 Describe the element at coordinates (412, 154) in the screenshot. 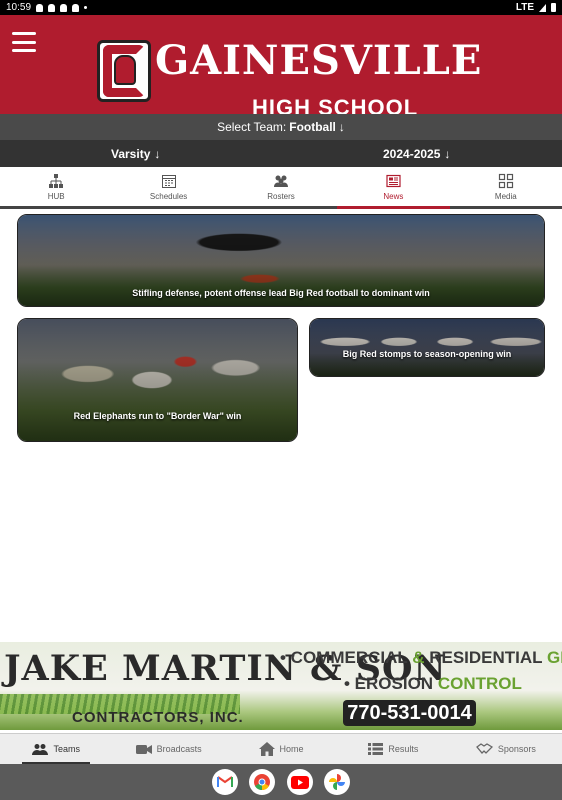

I see `season-filter-label: 2024-2025` at that location.